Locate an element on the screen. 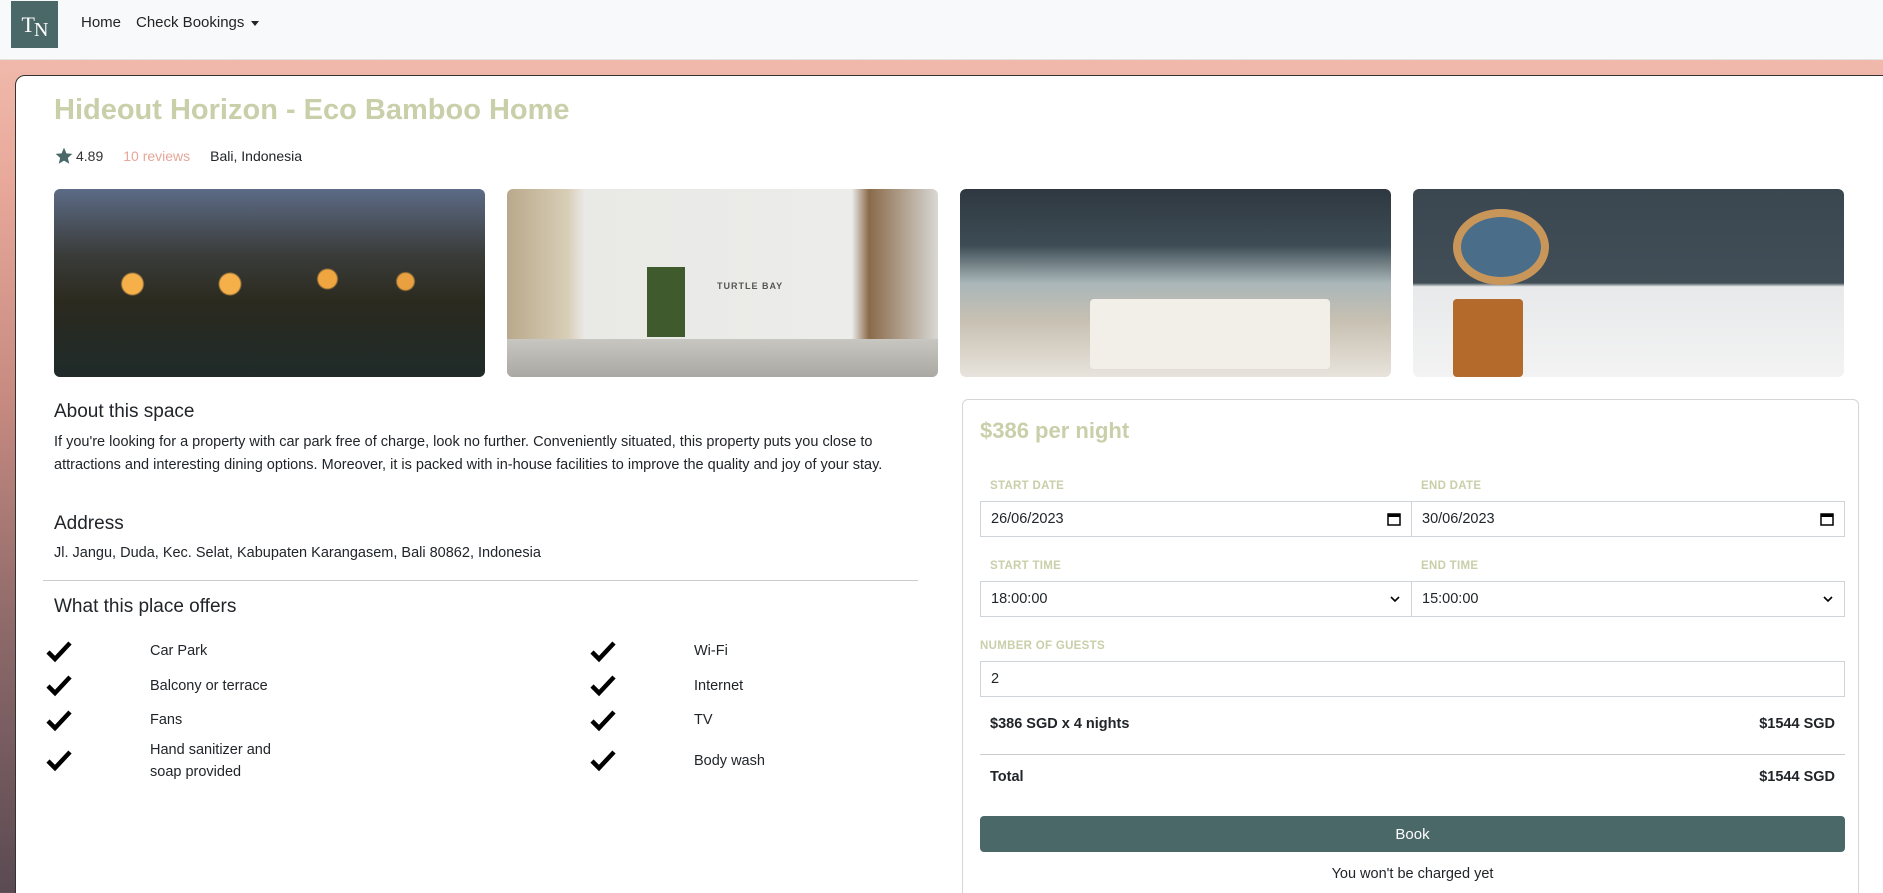 The height and width of the screenshot is (893, 1883). guests-input: 2 is located at coordinates (1412, 679).